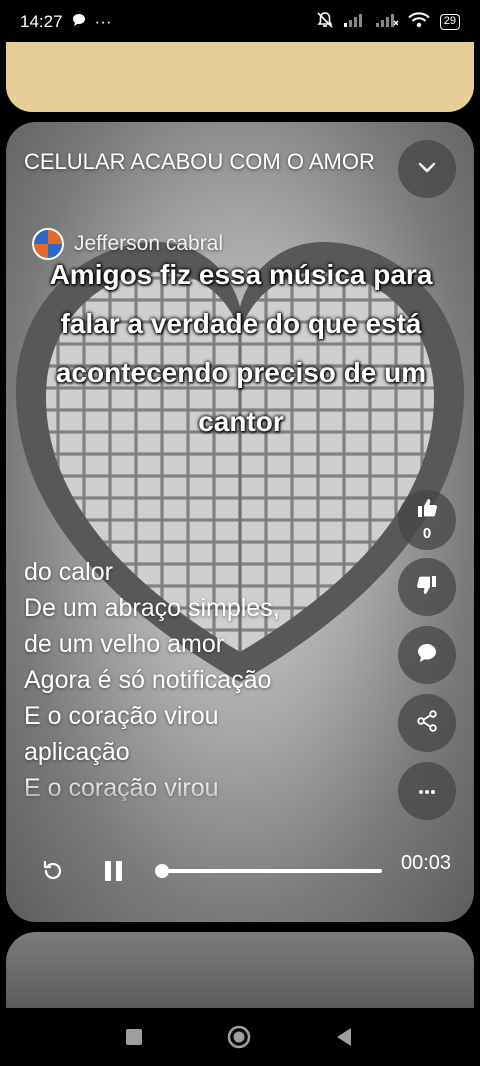 The image size is (480, 1066). What do you see at coordinates (148, 680) in the screenshot?
I see `lyric-line: Agora é só notificação` at bounding box center [148, 680].